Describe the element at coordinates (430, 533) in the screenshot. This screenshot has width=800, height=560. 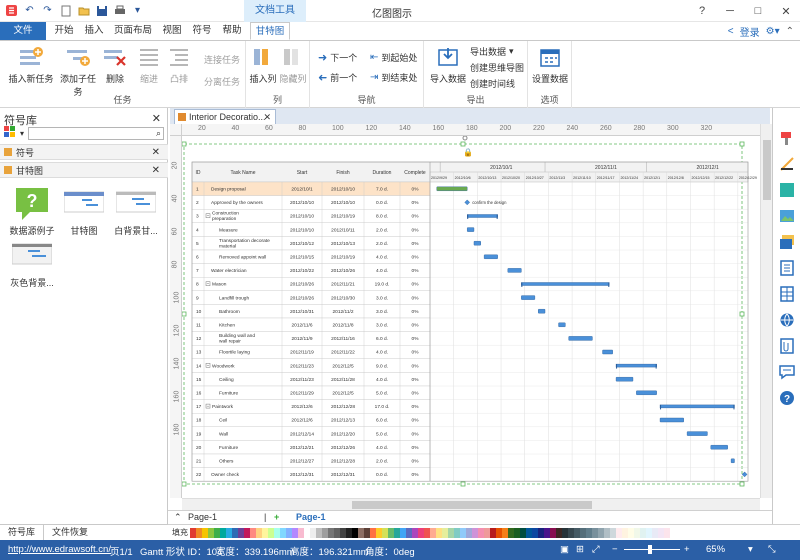
I see `color-swatches` at that location.